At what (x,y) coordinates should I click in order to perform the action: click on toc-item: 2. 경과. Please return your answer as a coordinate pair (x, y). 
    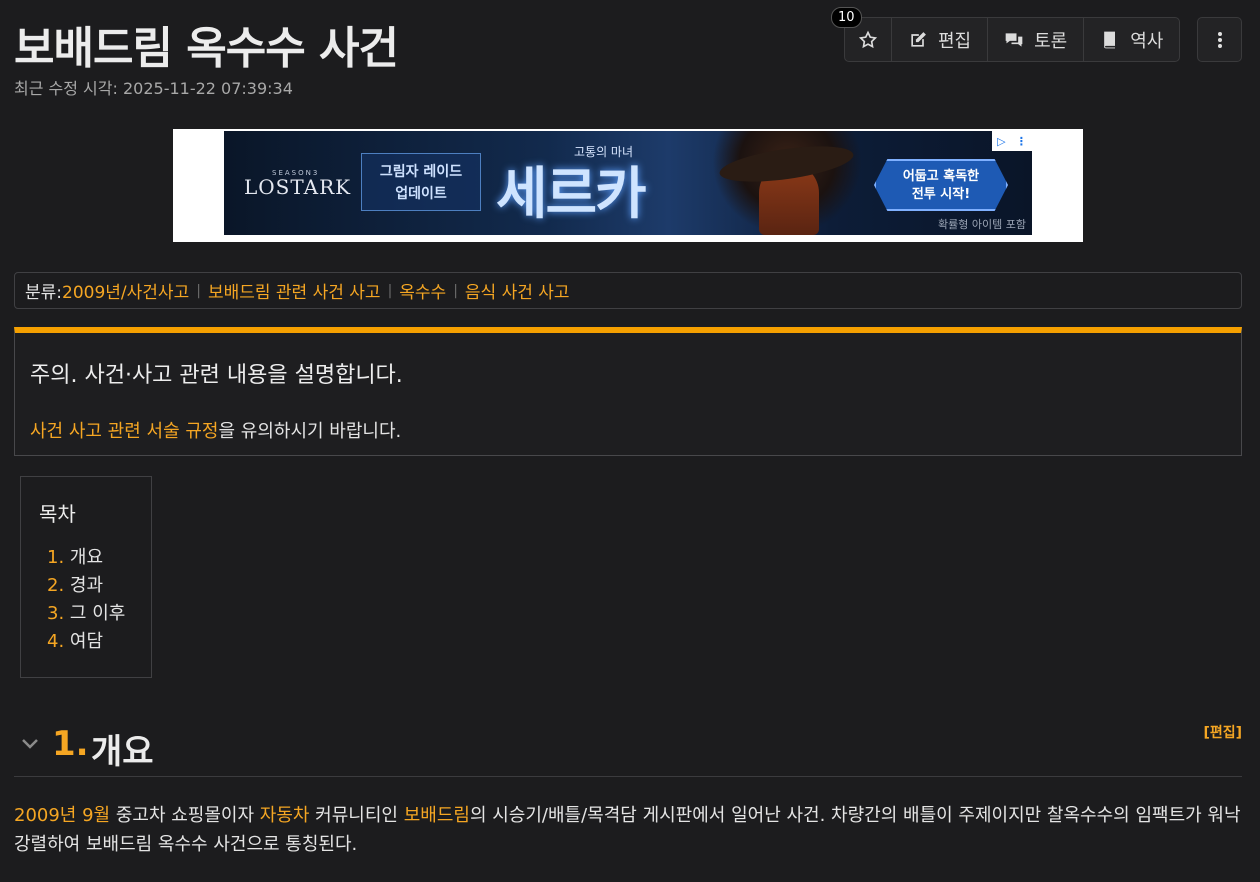
    Looking at the image, I should click on (86, 585).